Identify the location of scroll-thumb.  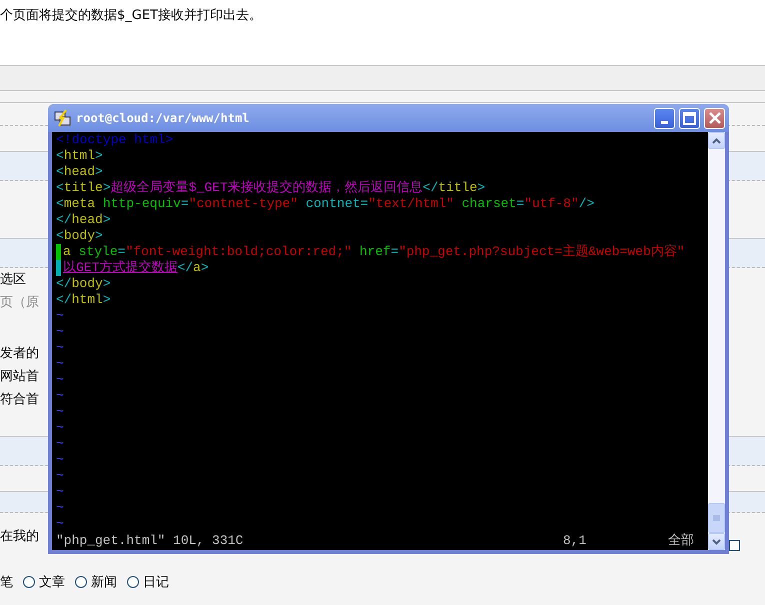
(716, 518).